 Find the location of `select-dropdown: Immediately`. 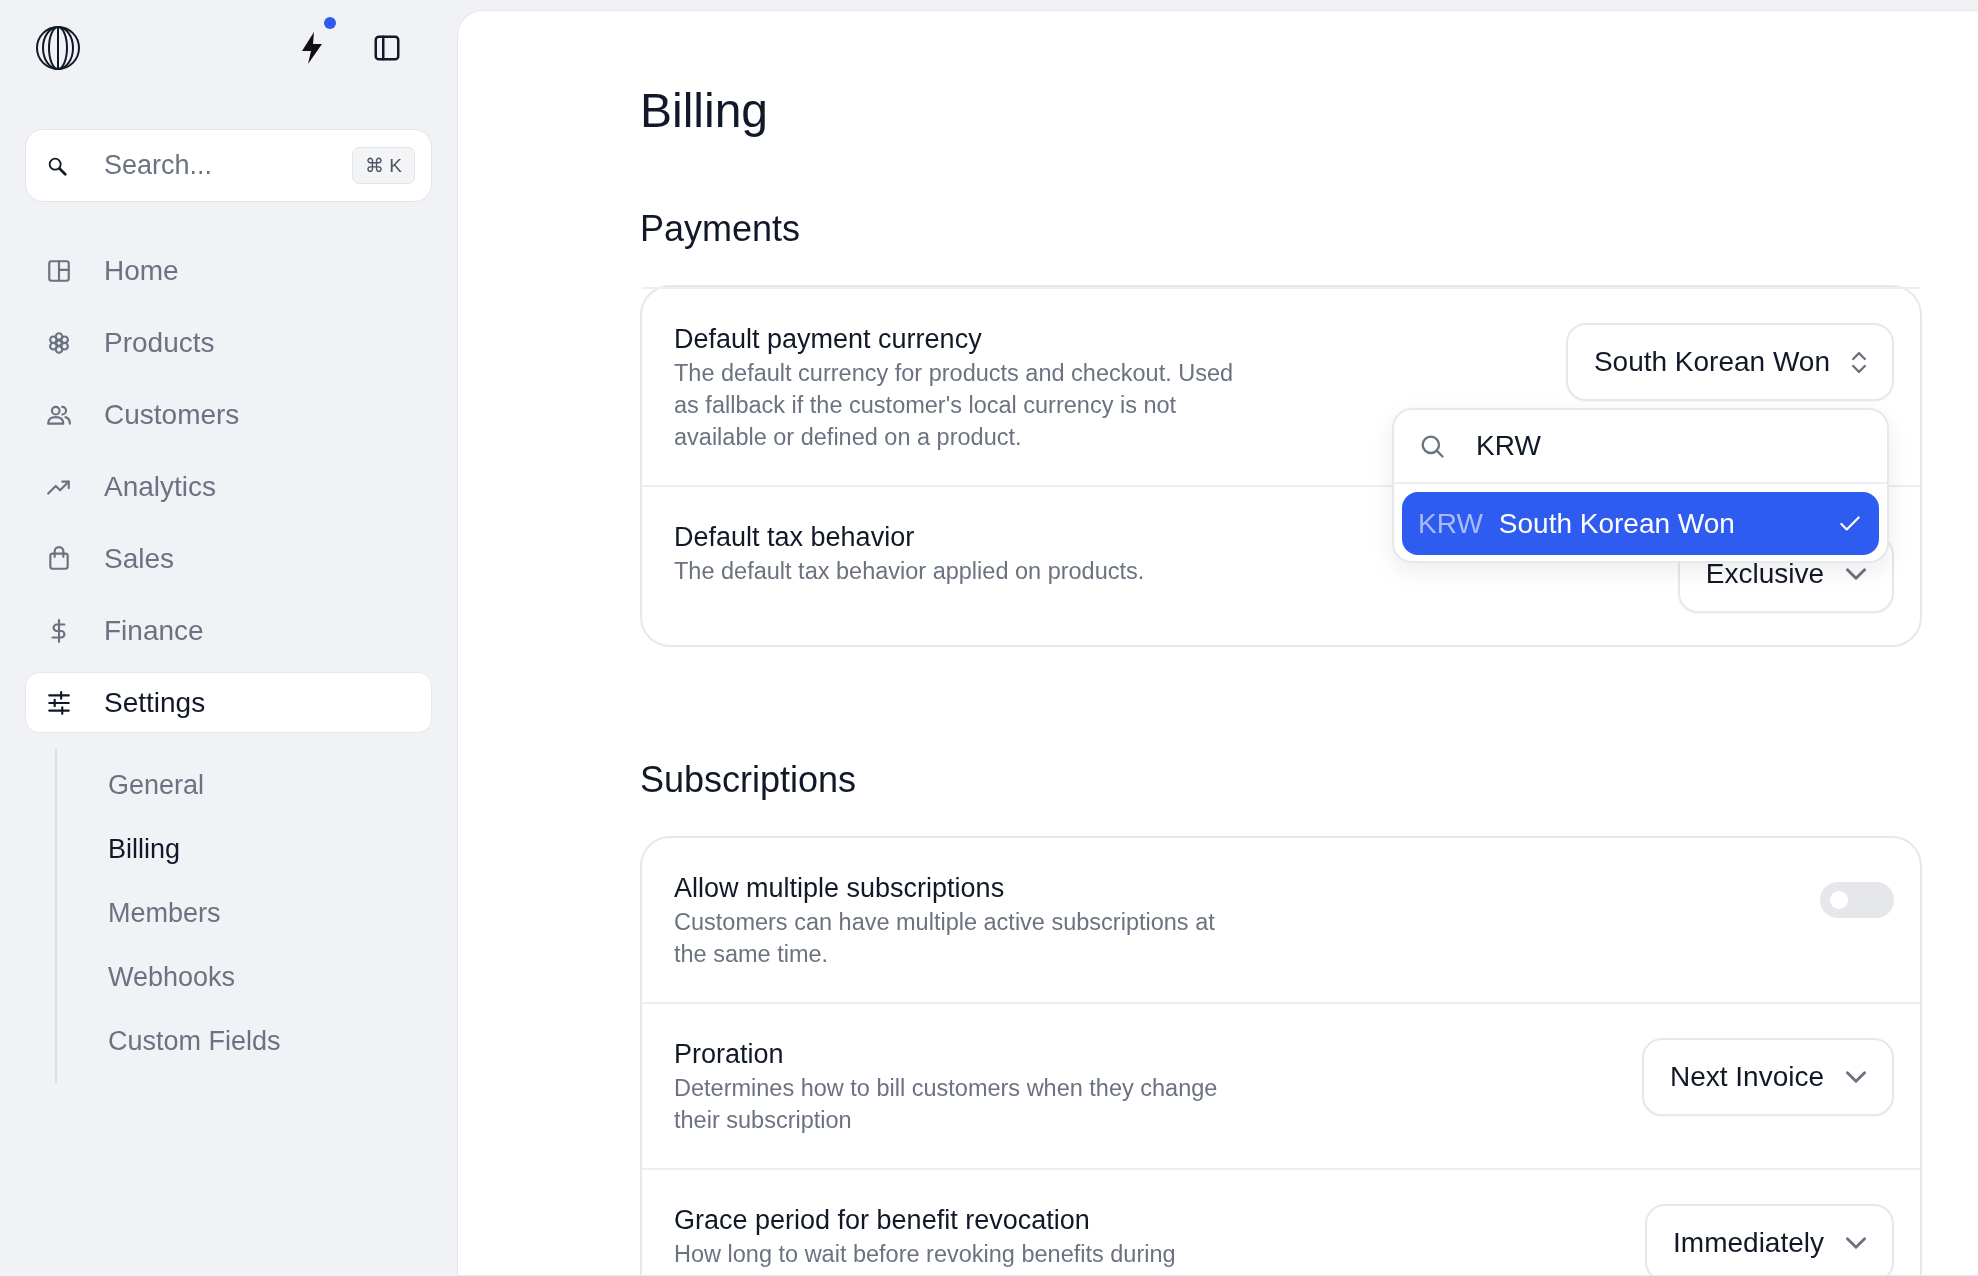

select-dropdown: Immediately is located at coordinates (1769, 1239).